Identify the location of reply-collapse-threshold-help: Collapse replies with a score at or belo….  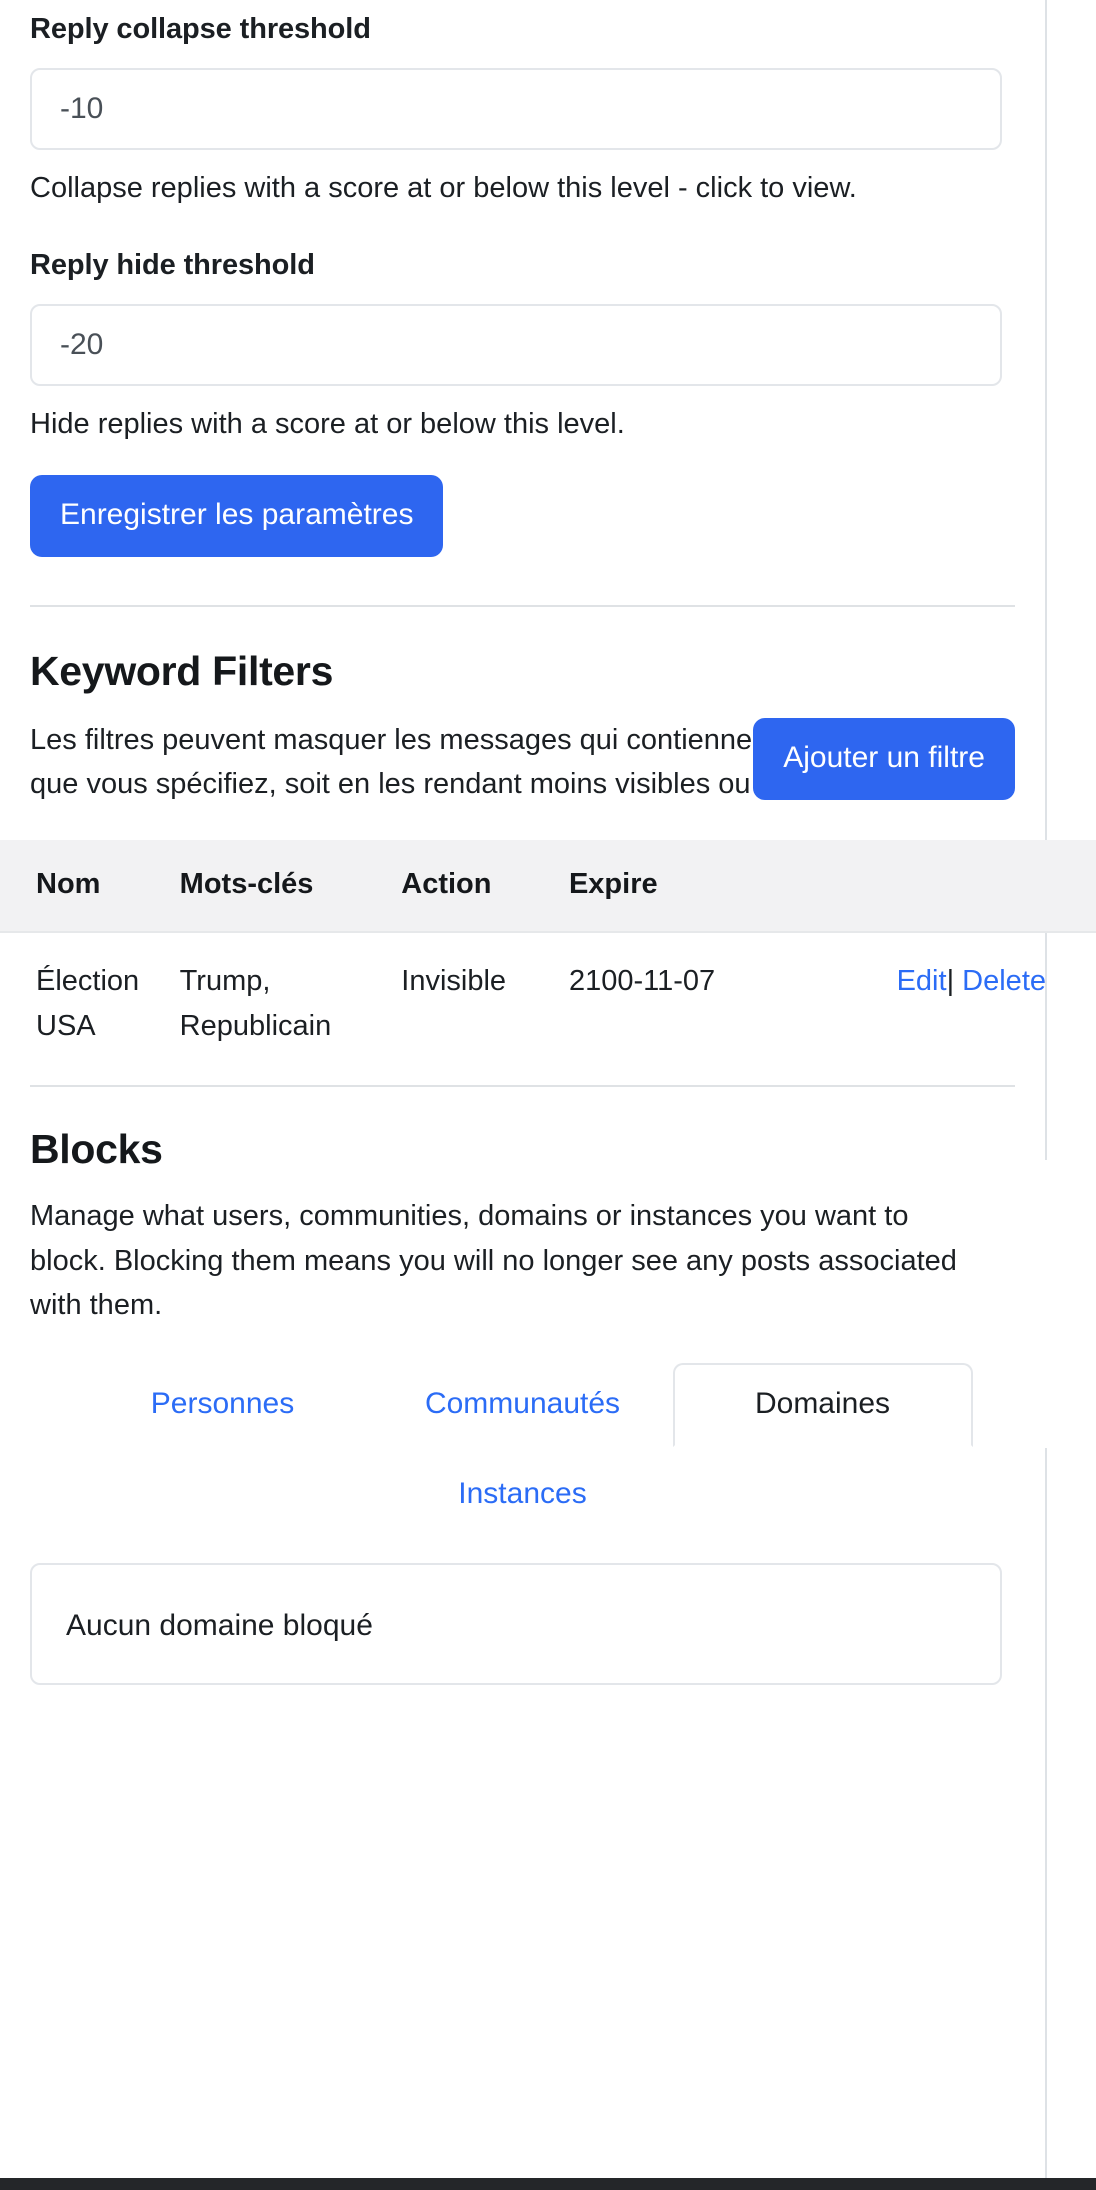
(443, 187).